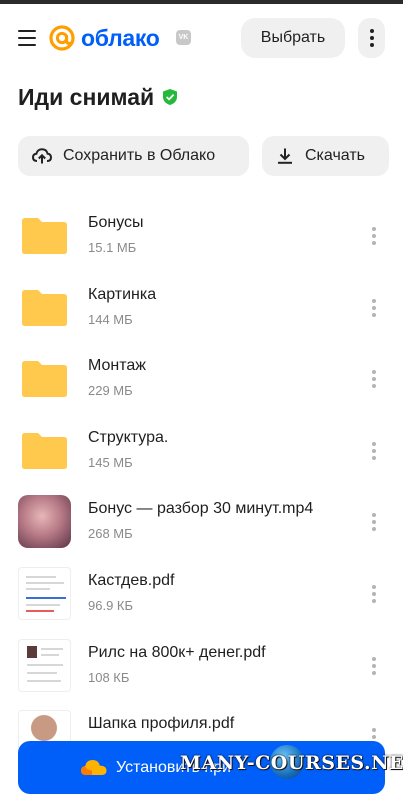 Image resolution: width=403 pixels, height=800 pixels. I want to click on file-size: 145 МБ, so click(110, 462).